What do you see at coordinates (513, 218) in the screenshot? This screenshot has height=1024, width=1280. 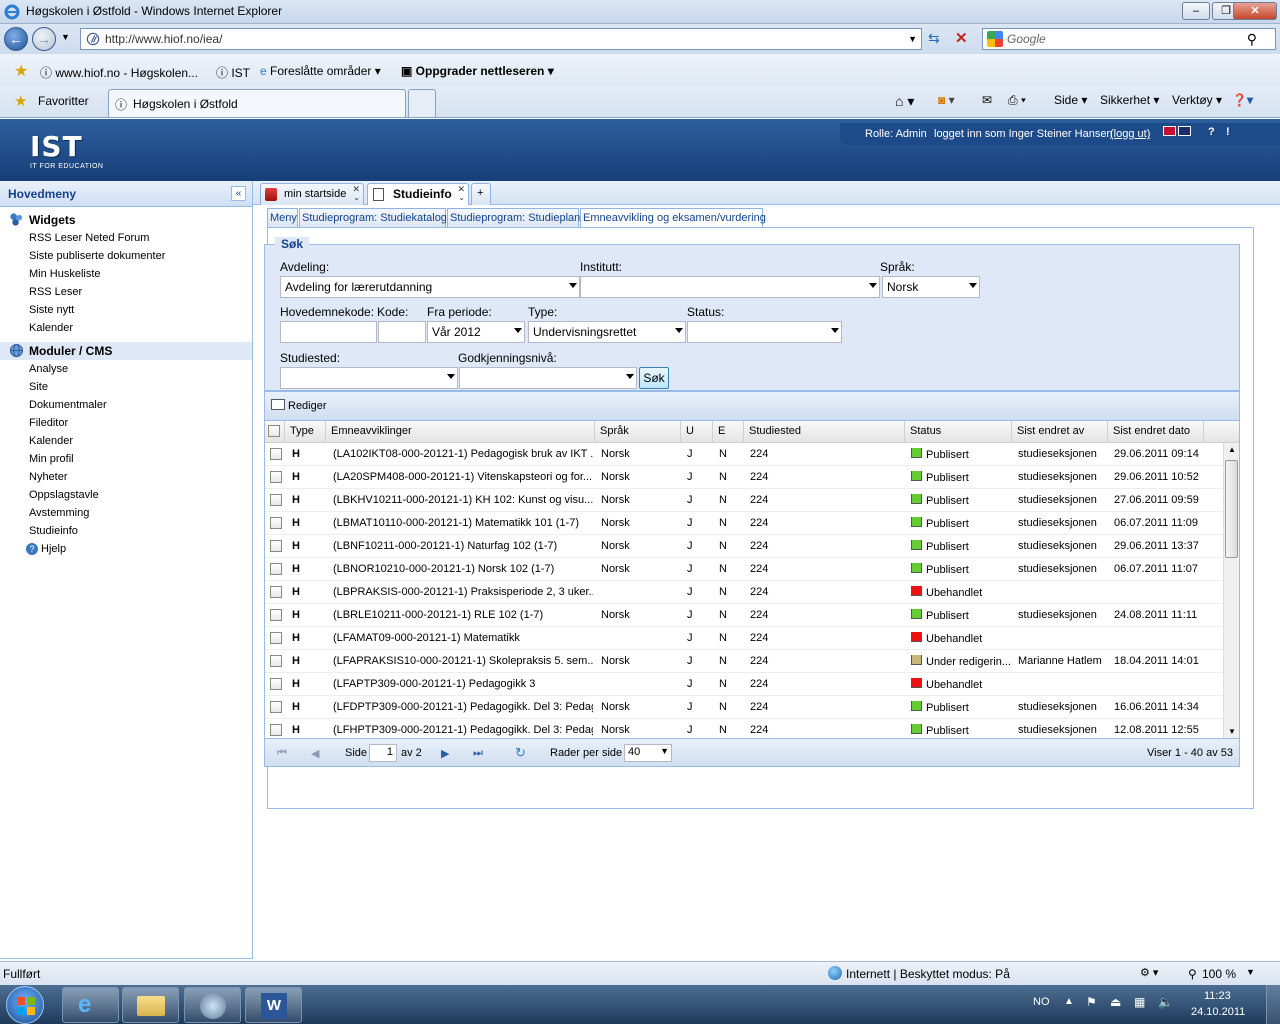 I see `subtab-studieplan: Studieprogram: Studieplan` at bounding box center [513, 218].